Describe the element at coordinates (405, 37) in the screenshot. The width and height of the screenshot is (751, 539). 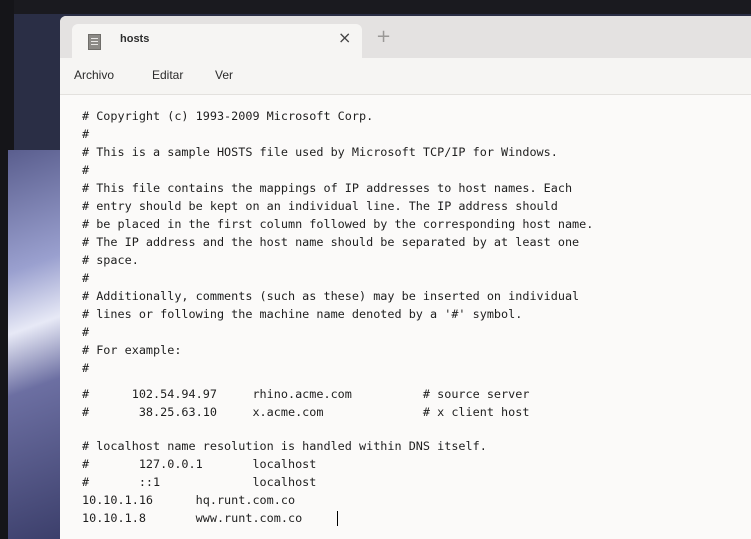
I see `title-bar: hosts × +` at that location.